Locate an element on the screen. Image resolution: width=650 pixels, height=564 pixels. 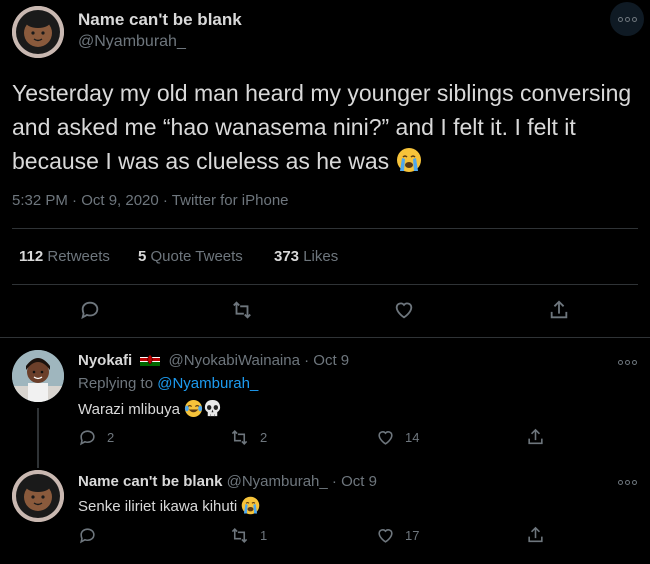
more-options-button is located at coordinates (627, 19).